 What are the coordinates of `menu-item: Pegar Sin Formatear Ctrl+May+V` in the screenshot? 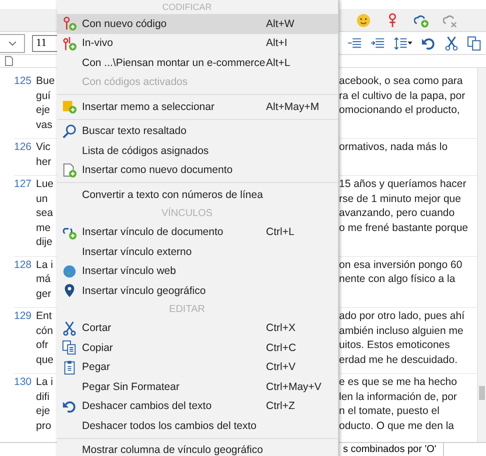 It's located at (197, 386).